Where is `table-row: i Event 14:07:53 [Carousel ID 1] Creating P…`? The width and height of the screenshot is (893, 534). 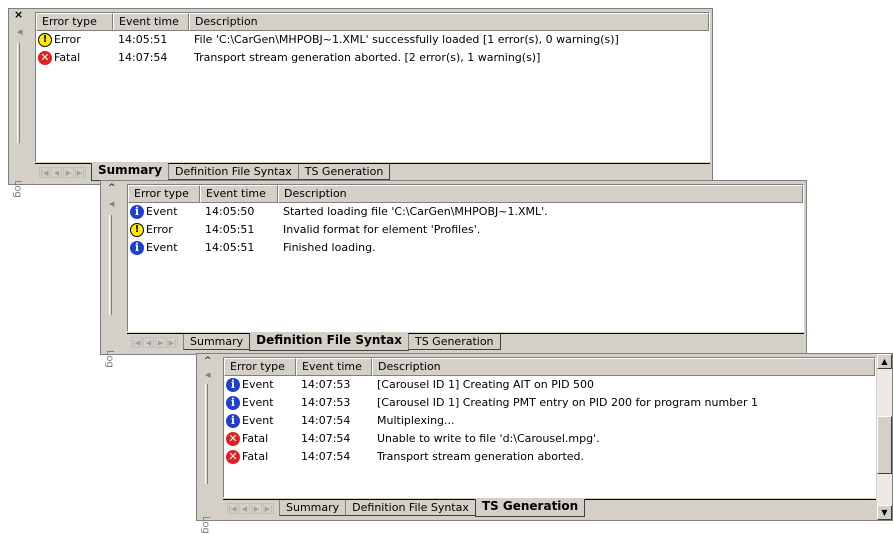 table-row: i Event 14:07:53 [Carousel ID 1] Creating P… is located at coordinates (549, 403).